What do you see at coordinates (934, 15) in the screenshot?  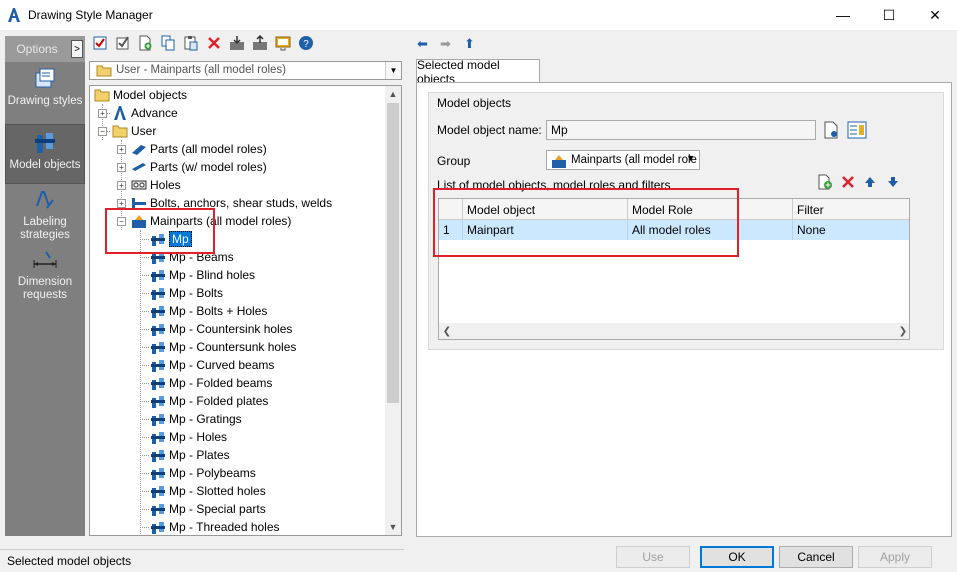 I see `close-button: ✕` at bounding box center [934, 15].